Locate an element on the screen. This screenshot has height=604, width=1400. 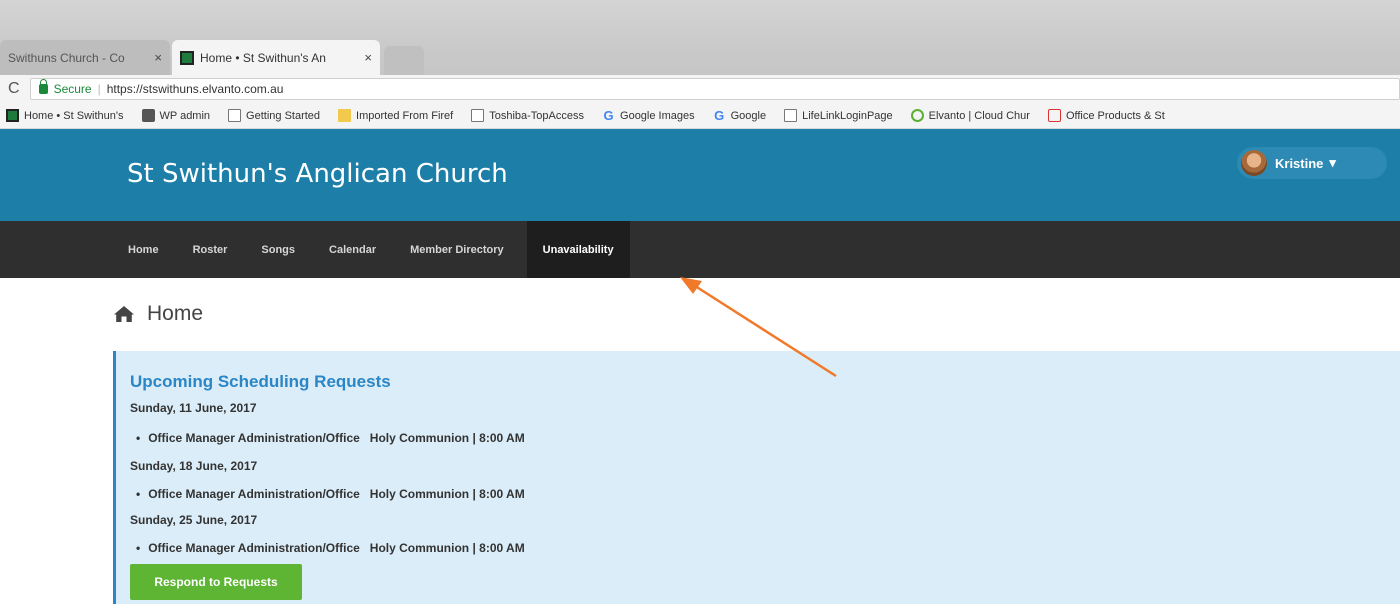
panel-title: Upcoming Scheduling Requests is located at coordinates (260, 382).